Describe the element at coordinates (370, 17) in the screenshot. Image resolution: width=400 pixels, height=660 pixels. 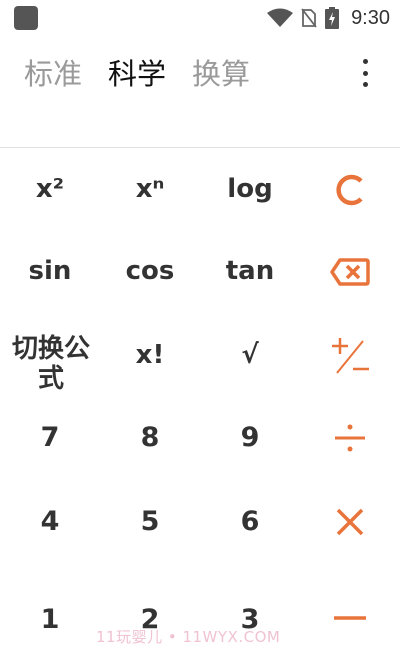
I see `status-time: 9:30` at that location.